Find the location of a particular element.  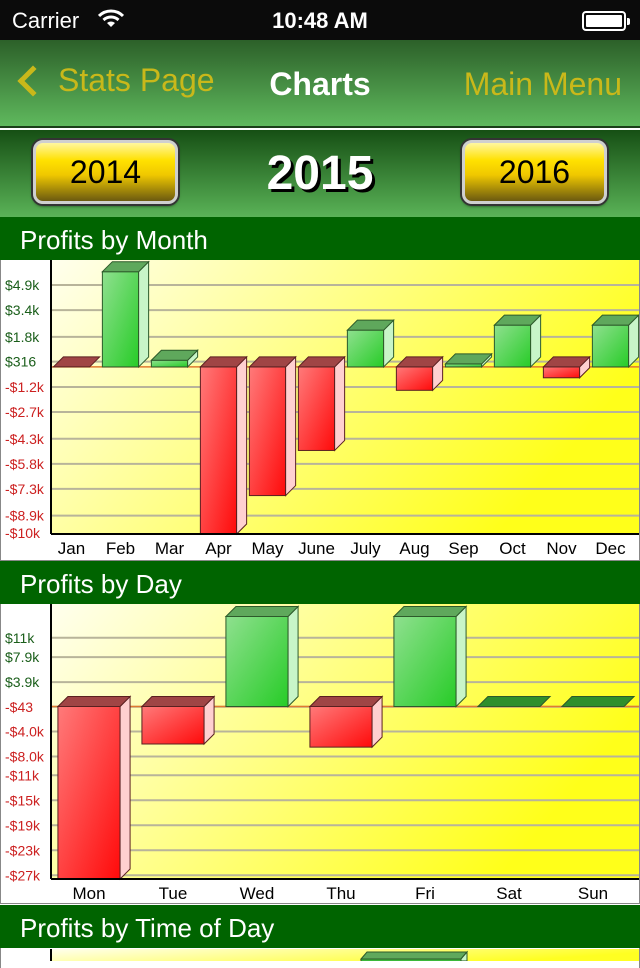

plot-background is located at coordinates (345, 955).